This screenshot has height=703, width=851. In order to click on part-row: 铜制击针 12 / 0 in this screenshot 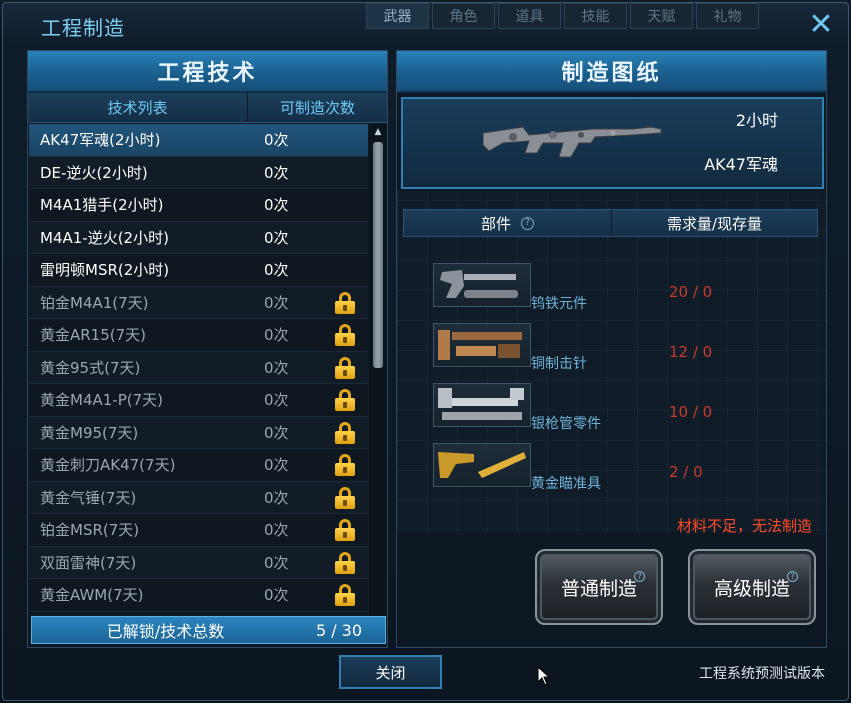, I will do `click(623, 347)`.